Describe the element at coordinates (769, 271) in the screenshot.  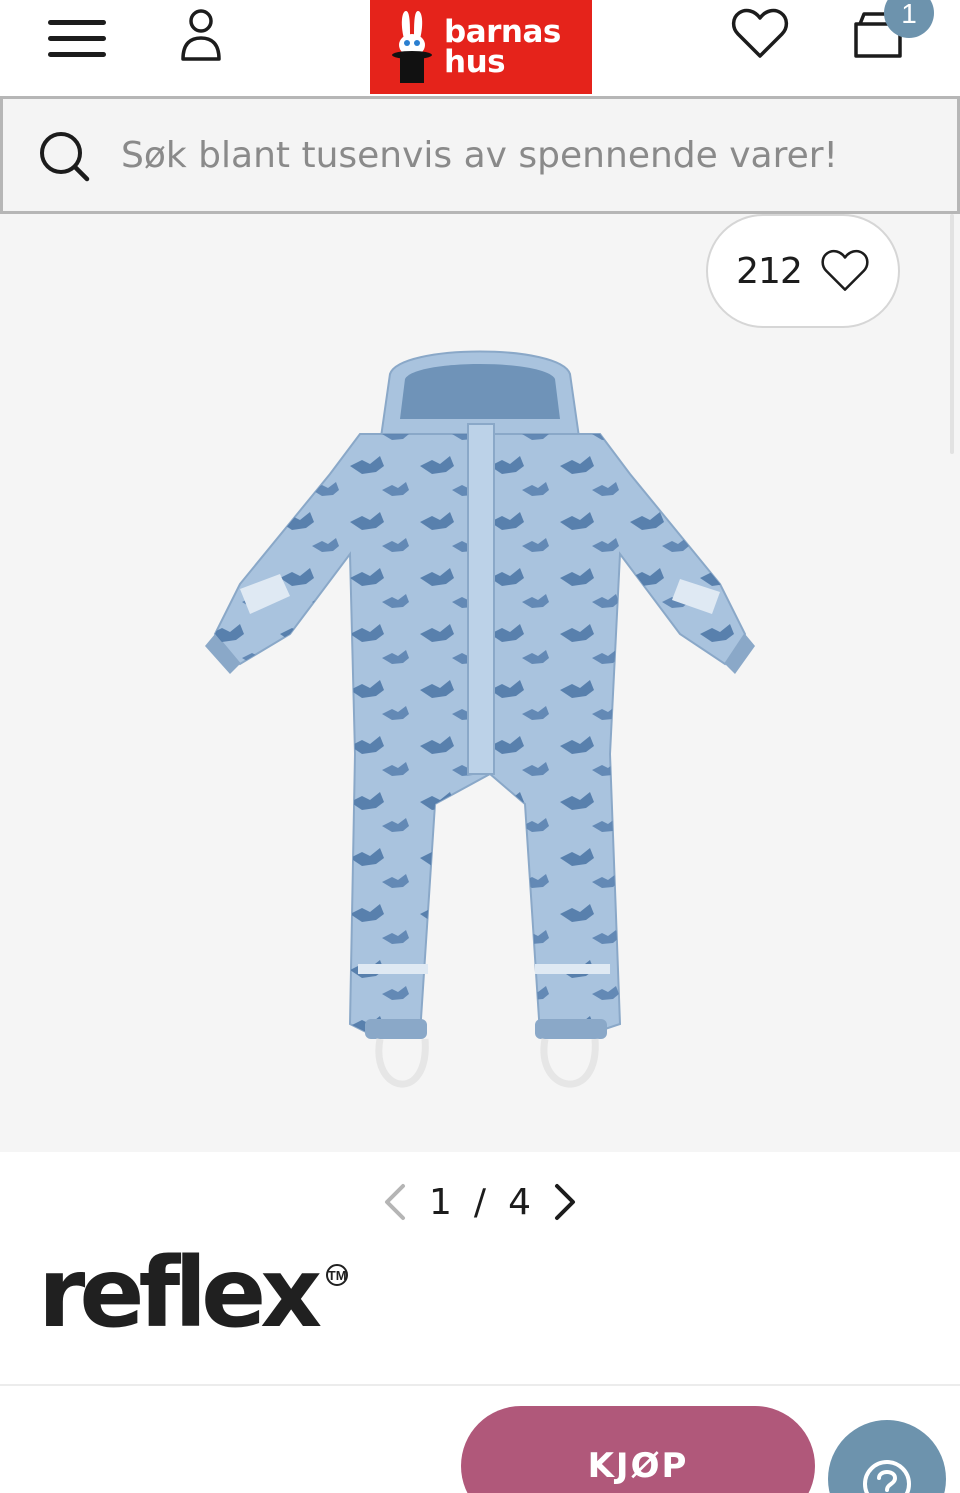
I see `favorite-count: 212` at that location.